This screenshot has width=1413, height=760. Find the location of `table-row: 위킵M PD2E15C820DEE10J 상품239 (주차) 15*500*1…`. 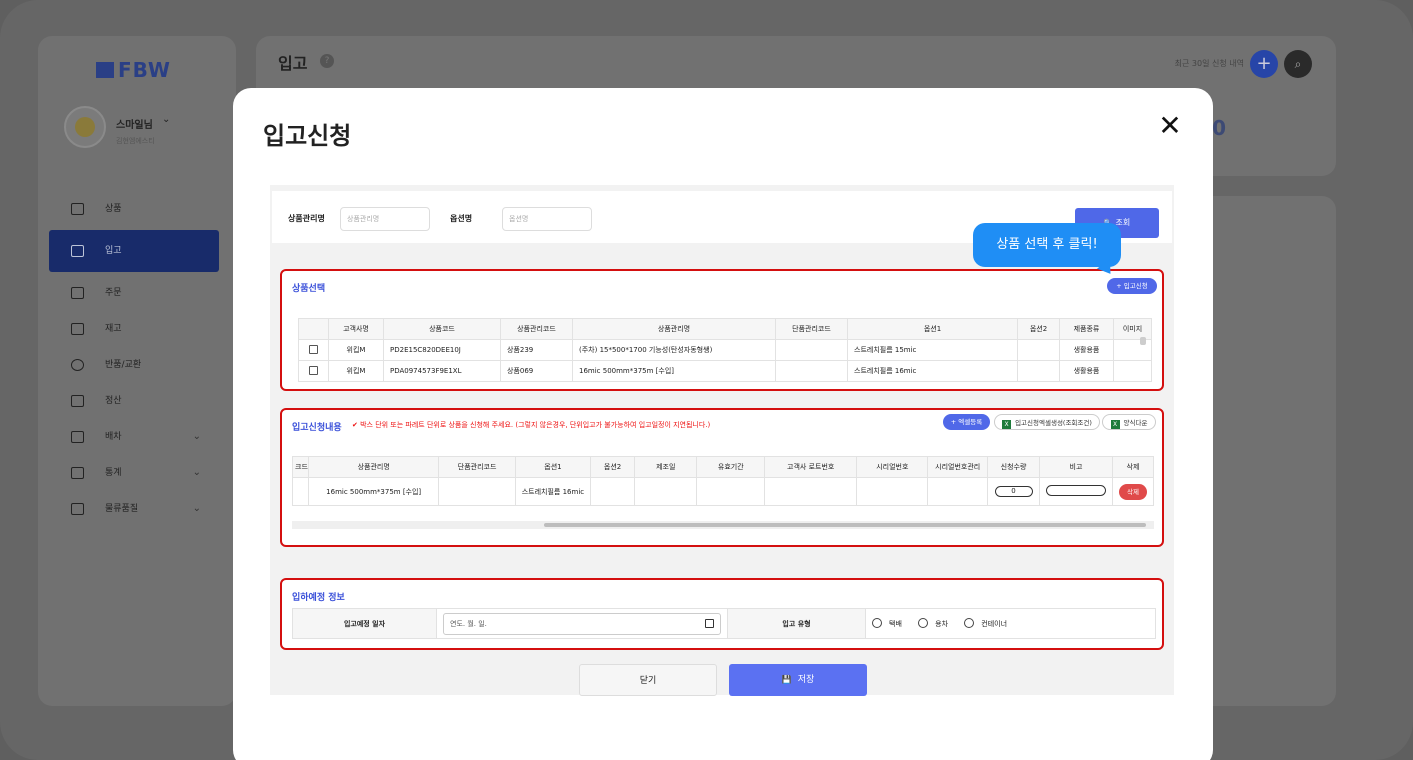

table-row: 위킵M PD2E15C820DEE10J 상품239 (주차) 15*500*1… is located at coordinates (725, 350).